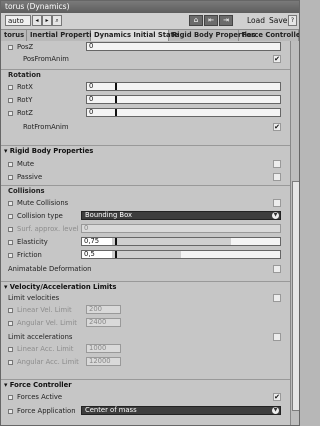 The width and height of the screenshot is (320, 426). I want to click on rigid-body-title-text: Rigid Body Properties, so click(51, 151).